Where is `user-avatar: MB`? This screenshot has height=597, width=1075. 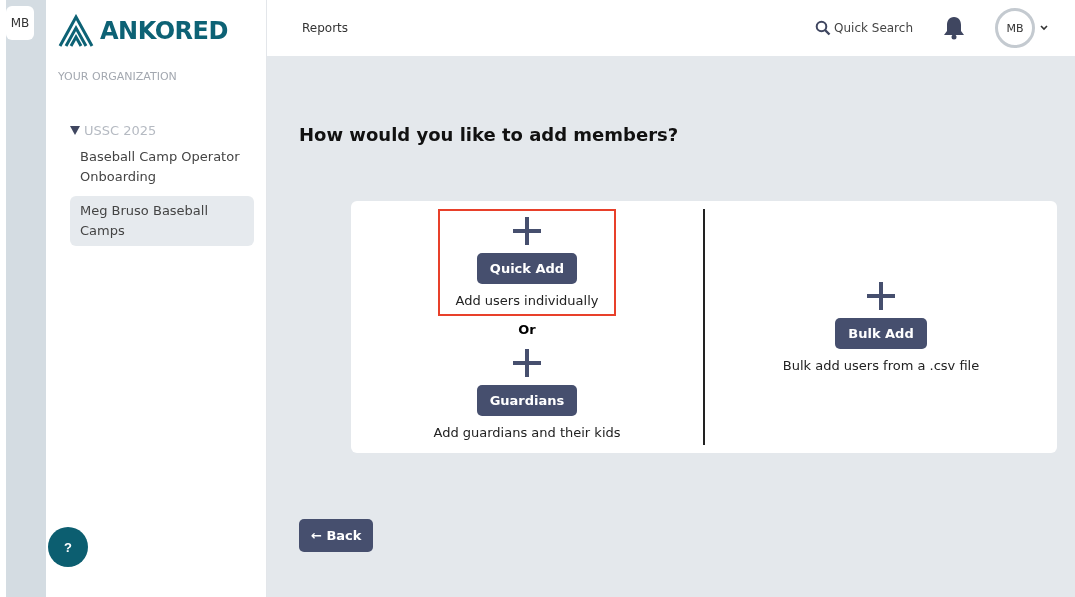
user-avatar: MB is located at coordinates (1015, 28).